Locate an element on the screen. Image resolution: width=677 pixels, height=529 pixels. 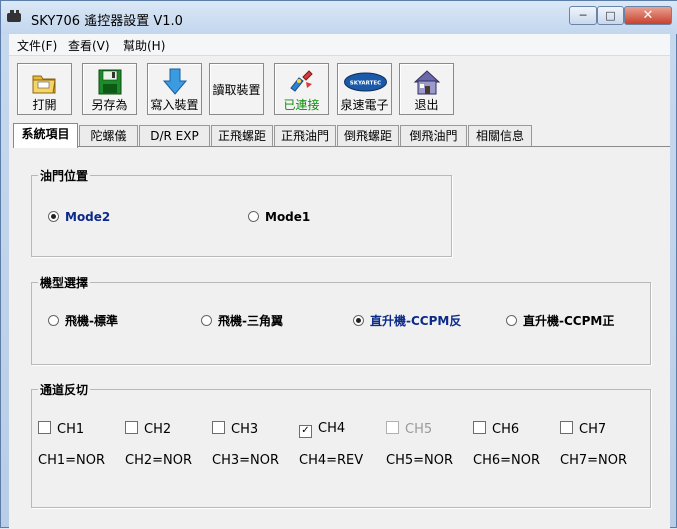
close-button: ✕ is located at coordinates (648, 15).